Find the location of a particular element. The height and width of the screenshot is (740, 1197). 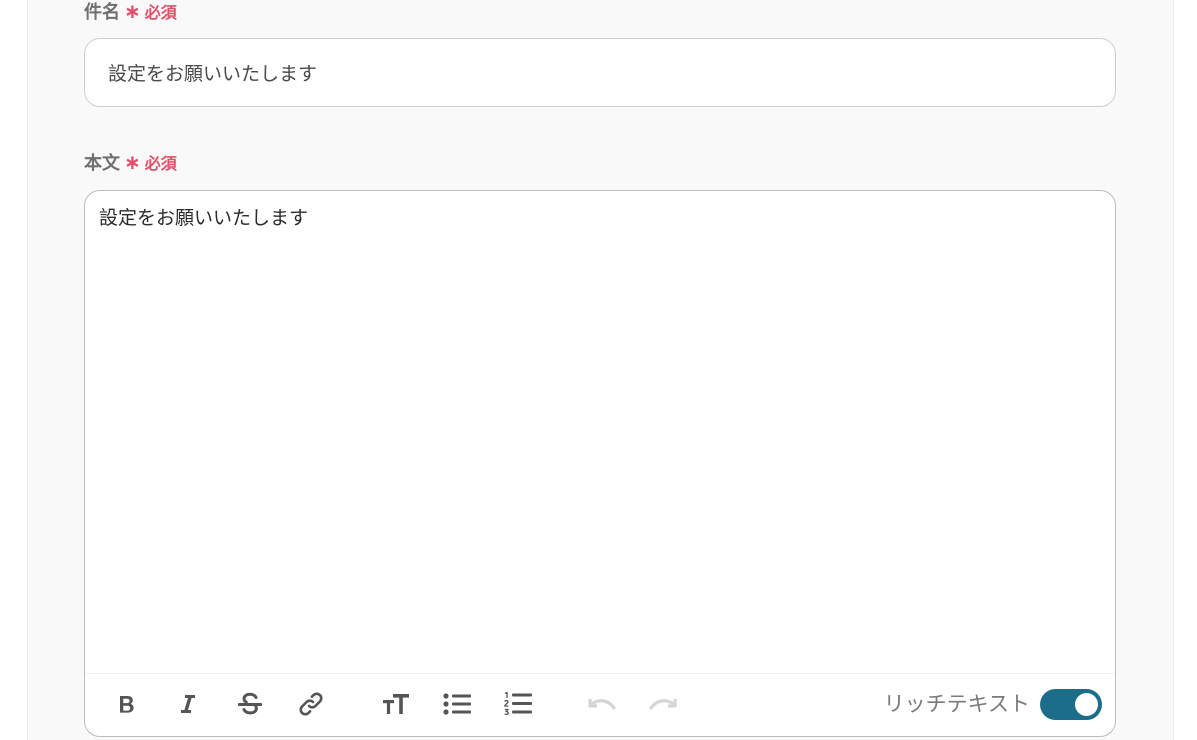

undo-icon is located at coordinates (602, 704).